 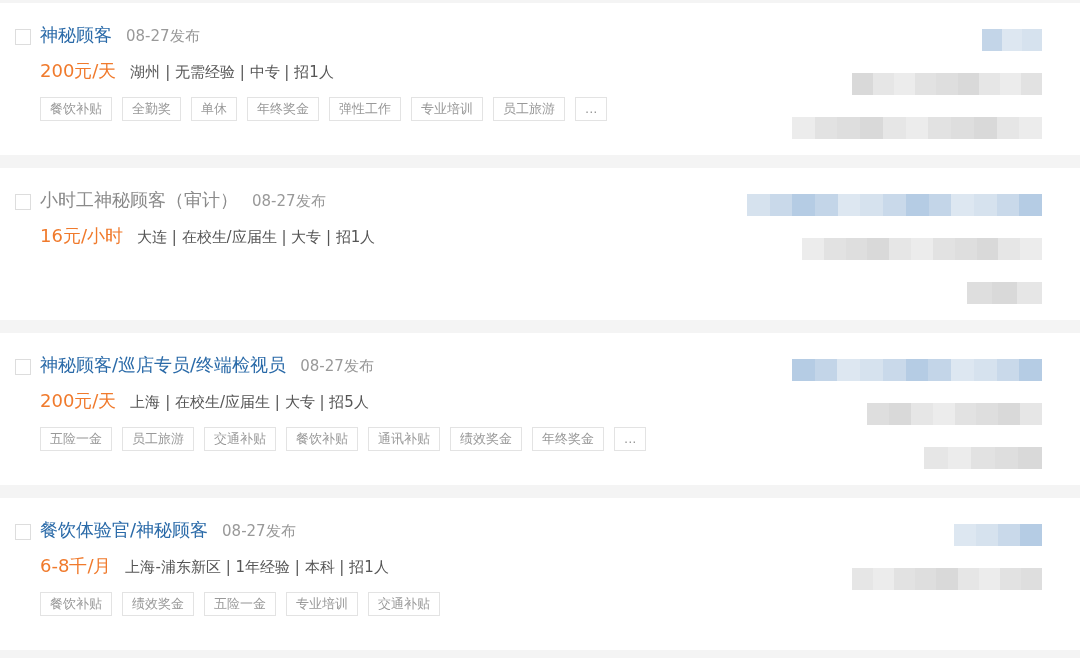 I want to click on job-info: 上海-浦东新区 | 1年经验 | 本科 | 招1人, so click(x=257, y=567).